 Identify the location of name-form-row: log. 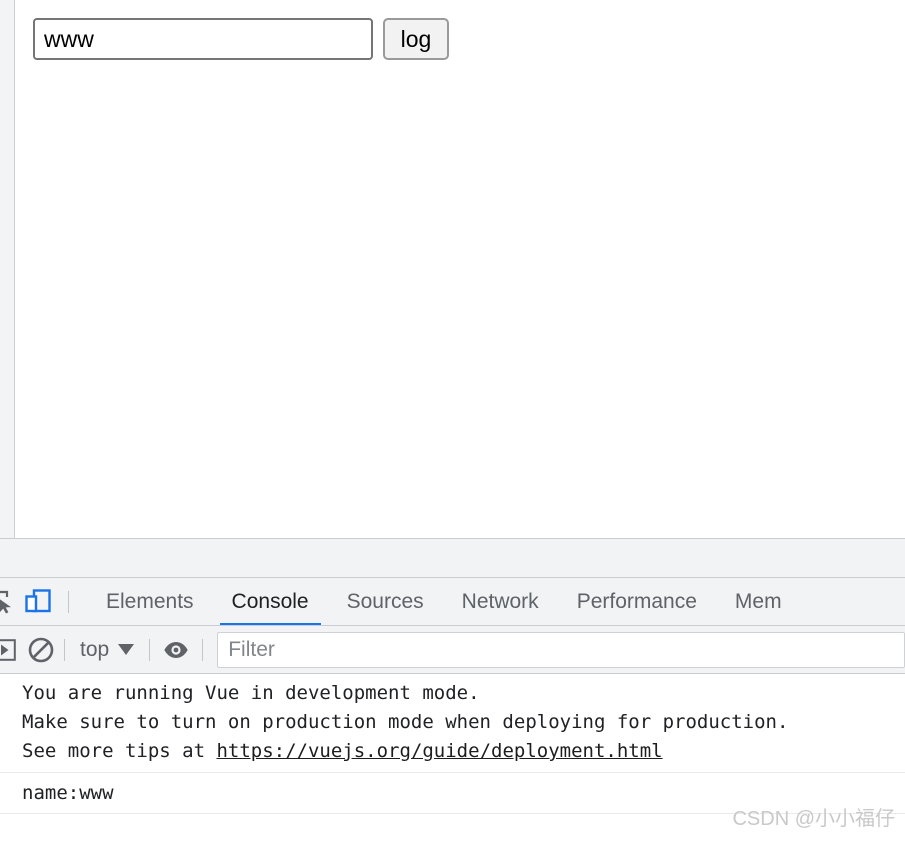
(241, 39).